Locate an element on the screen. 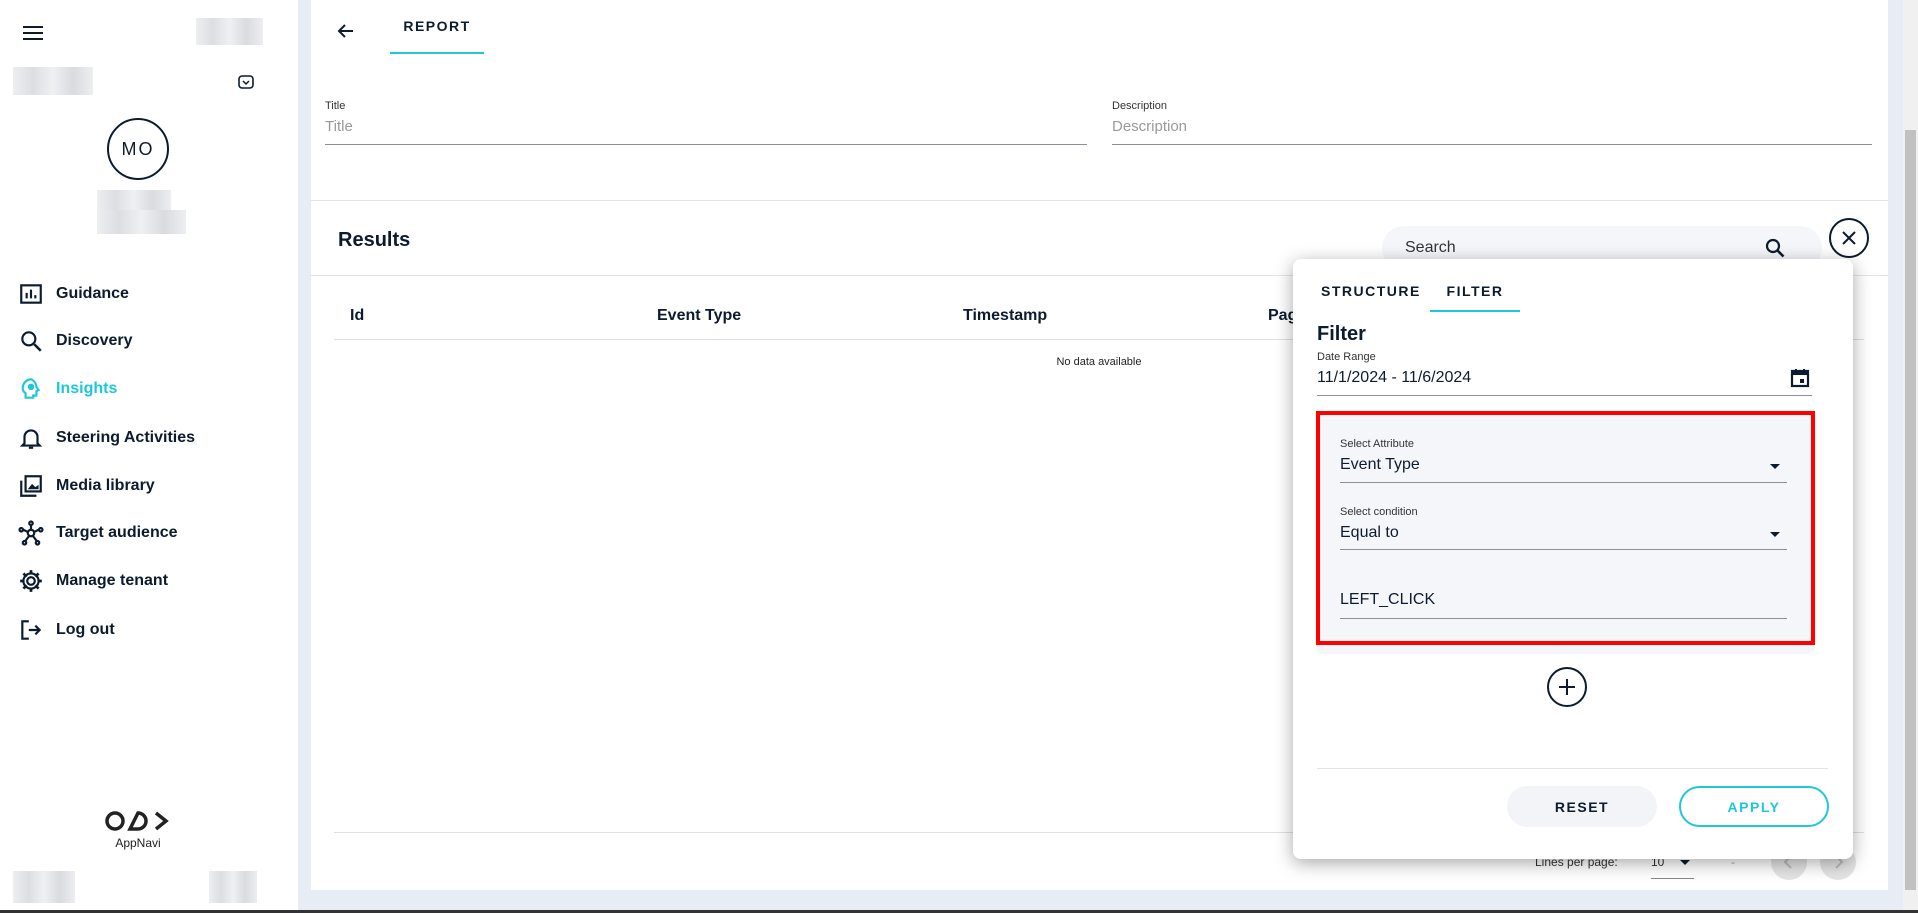 This screenshot has height=913, width=1918. scrollbar-thumb is located at coordinates (1910, 510).